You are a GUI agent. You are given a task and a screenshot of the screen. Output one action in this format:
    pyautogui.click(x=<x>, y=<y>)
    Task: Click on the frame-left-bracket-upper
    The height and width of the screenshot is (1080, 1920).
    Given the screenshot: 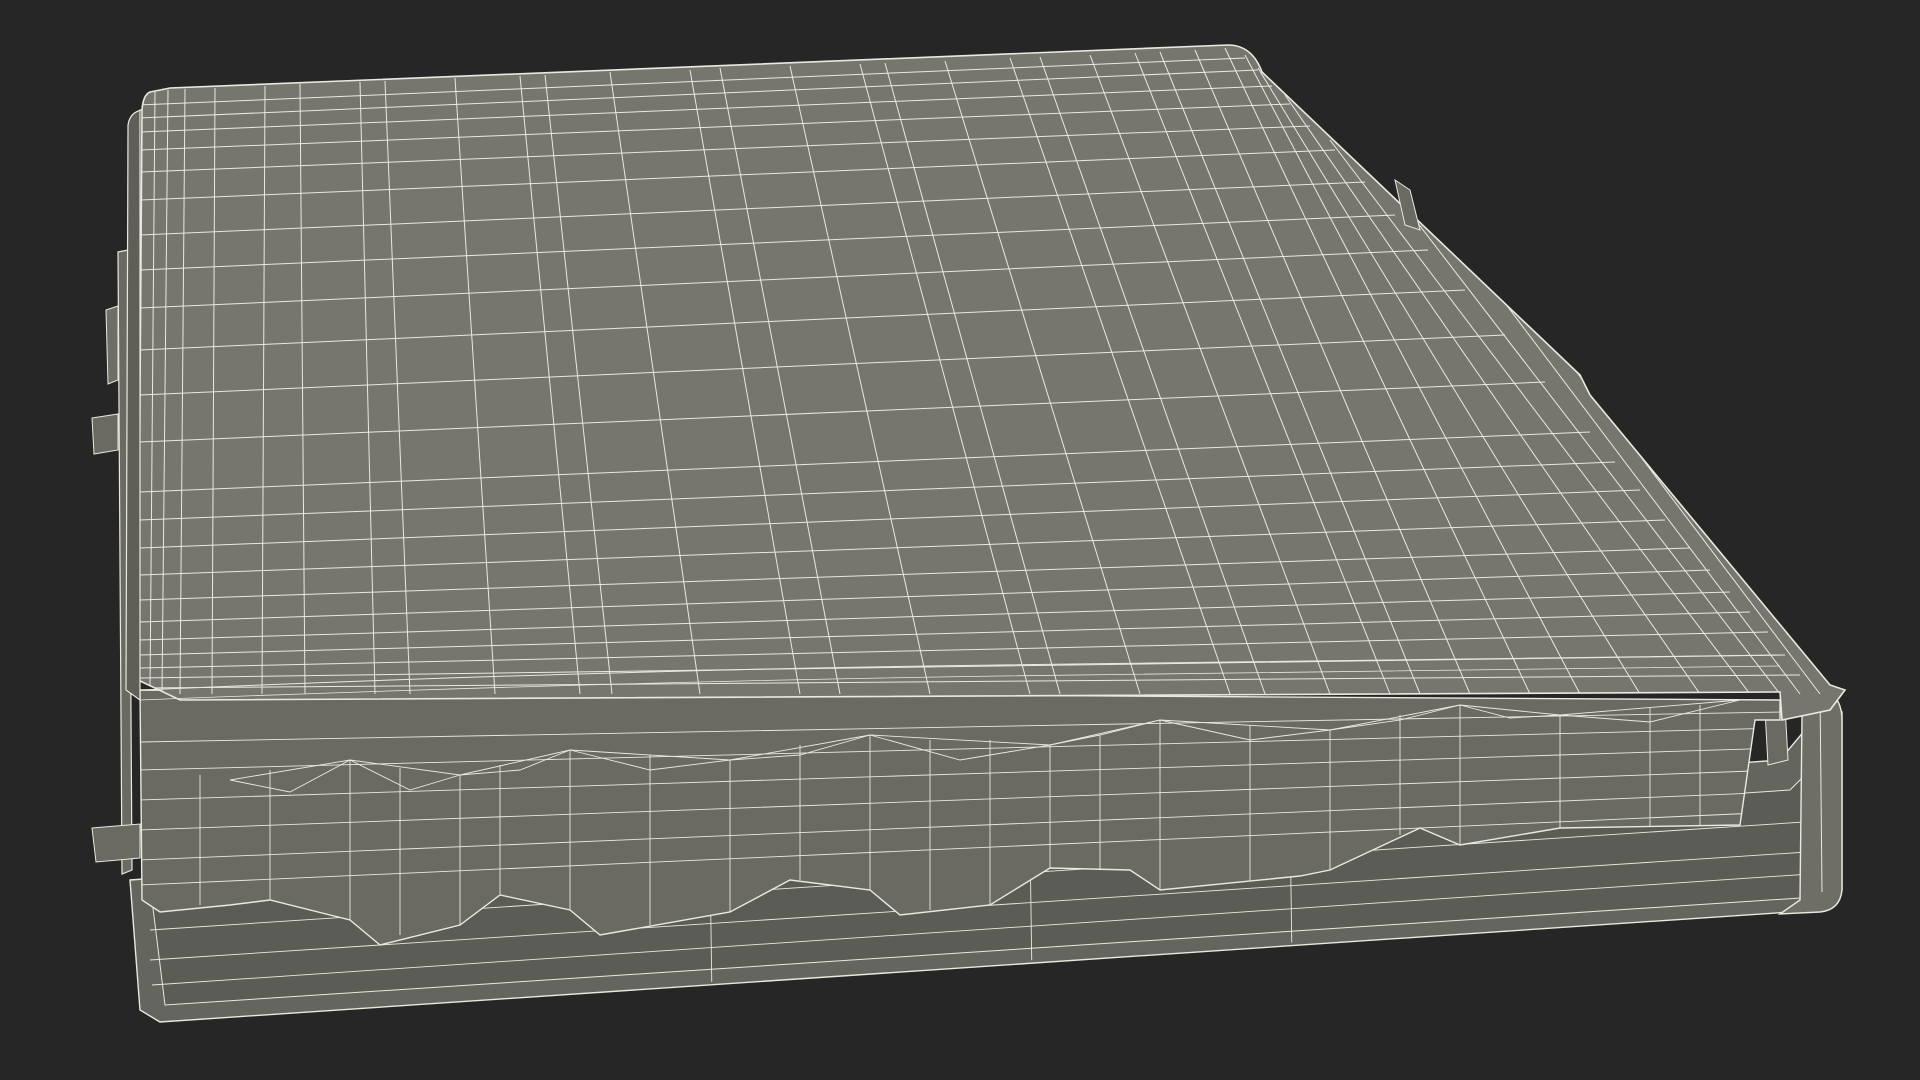 What is the action you would take?
    pyautogui.click(x=105, y=434)
    